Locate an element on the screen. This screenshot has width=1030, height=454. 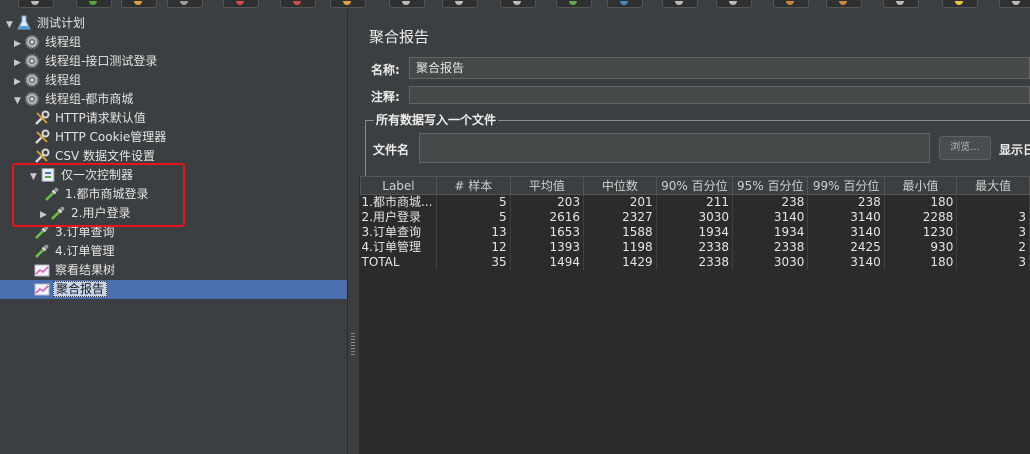
tree-item: 察看结果树 is located at coordinates (58, 270).